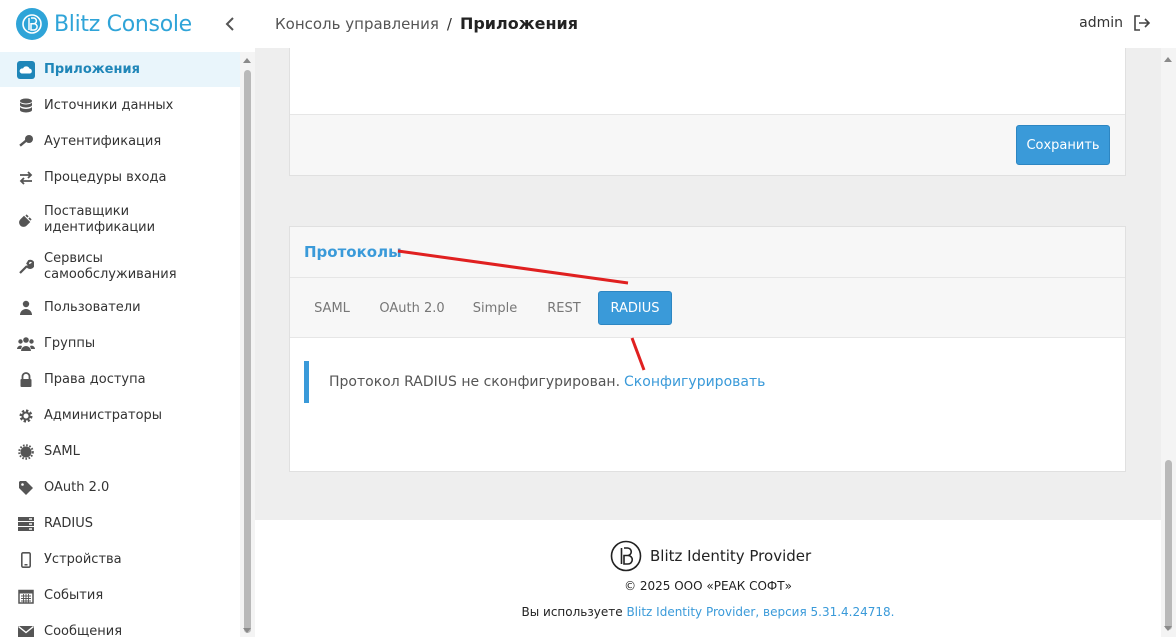  What do you see at coordinates (1168, 342) in the screenshot?
I see `page-scrollbar` at bounding box center [1168, 342].